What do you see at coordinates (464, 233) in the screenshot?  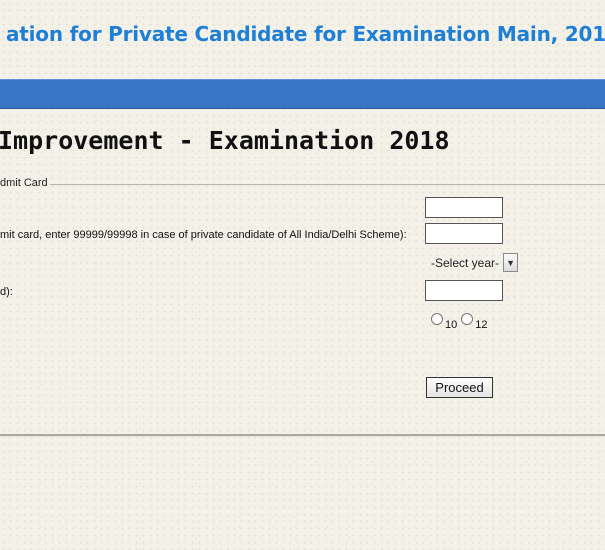 I see `admit-card-number-input` at bounding box center [464, 233].